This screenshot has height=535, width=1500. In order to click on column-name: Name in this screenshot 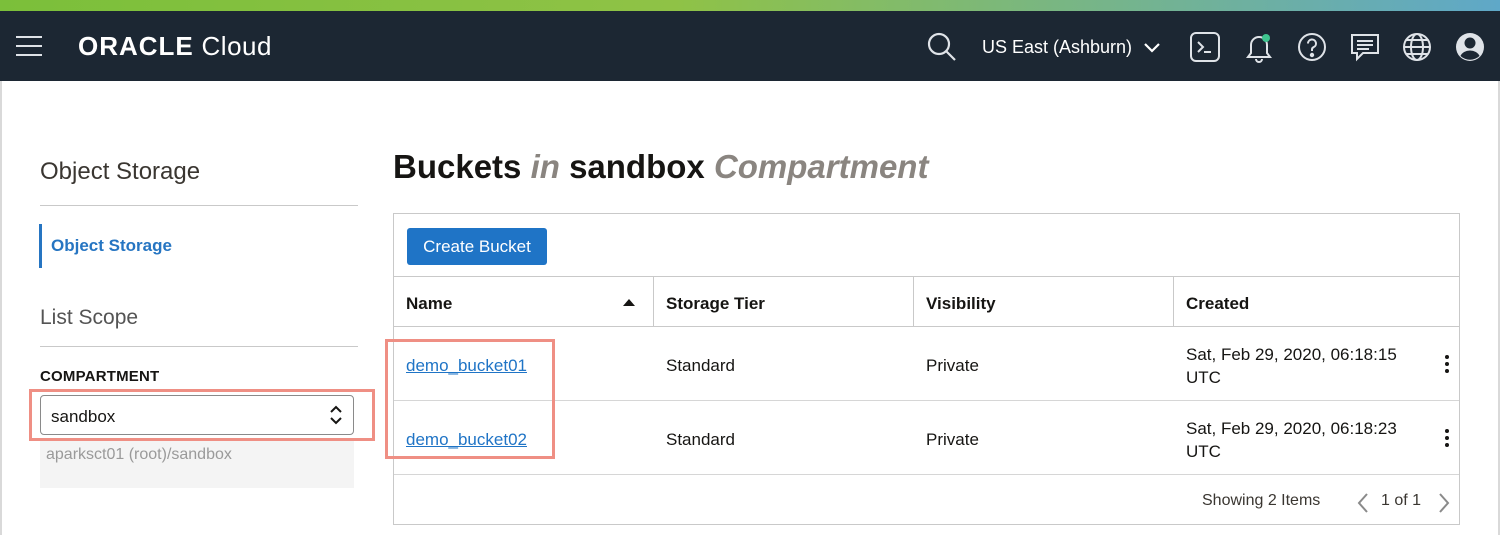, I will do `click(524, 301)`.